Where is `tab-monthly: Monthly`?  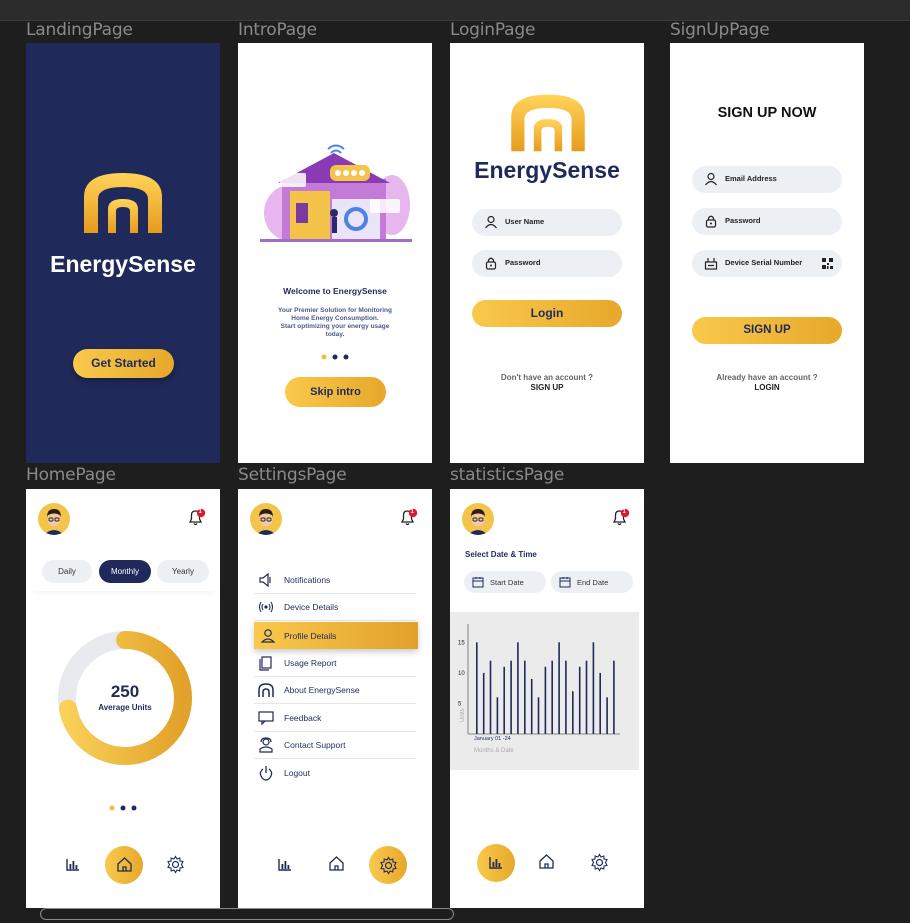
tab-monthly: Monthly is located at coordinates (125, 571).